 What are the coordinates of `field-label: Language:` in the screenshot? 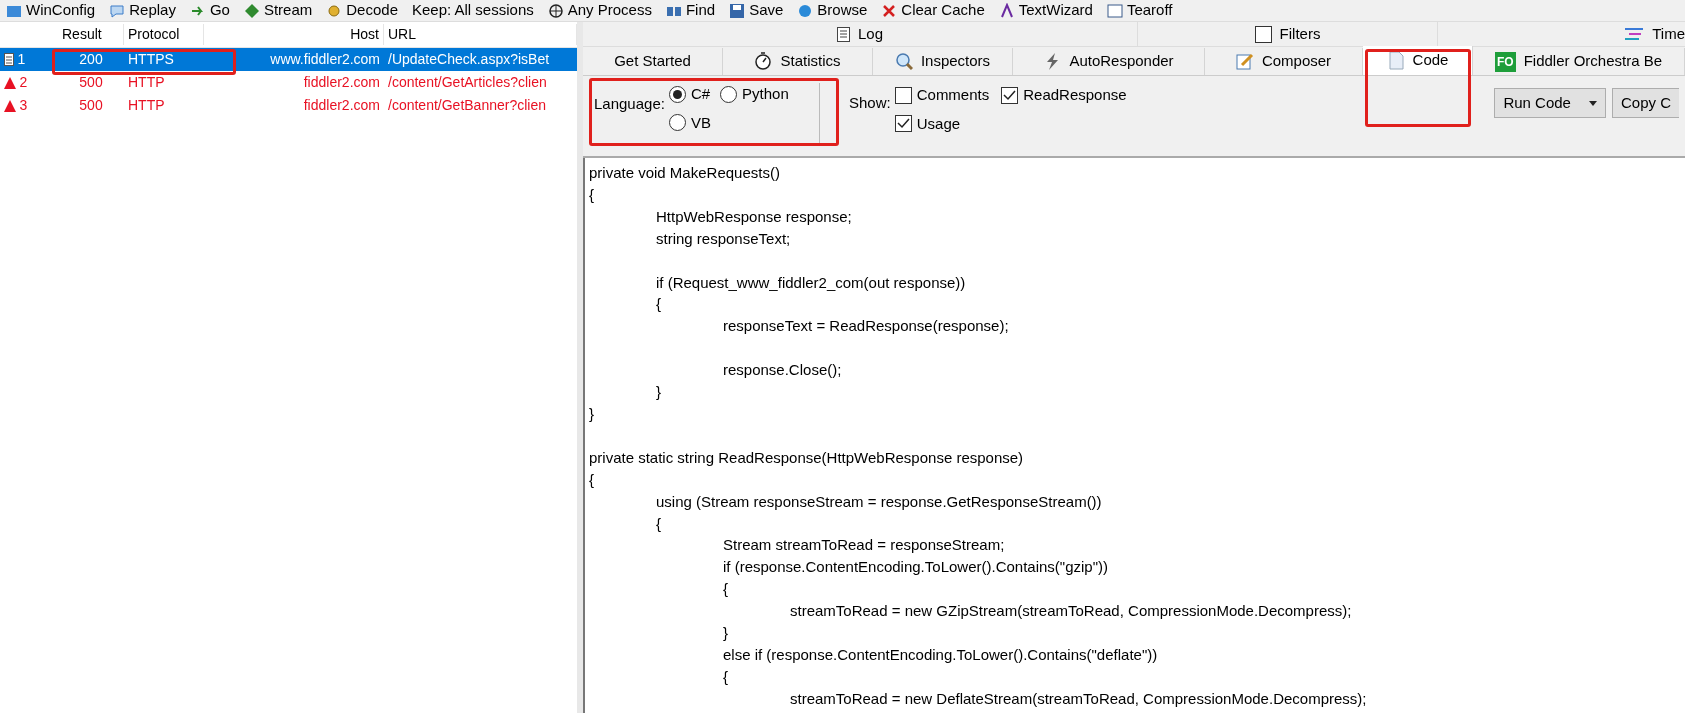 It's located at (629, 104).